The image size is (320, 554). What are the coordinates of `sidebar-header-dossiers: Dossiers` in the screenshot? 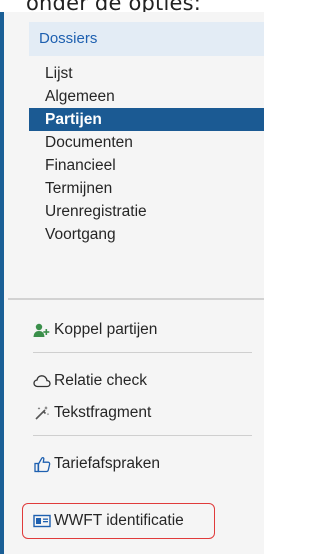 It's located at (146, 39).